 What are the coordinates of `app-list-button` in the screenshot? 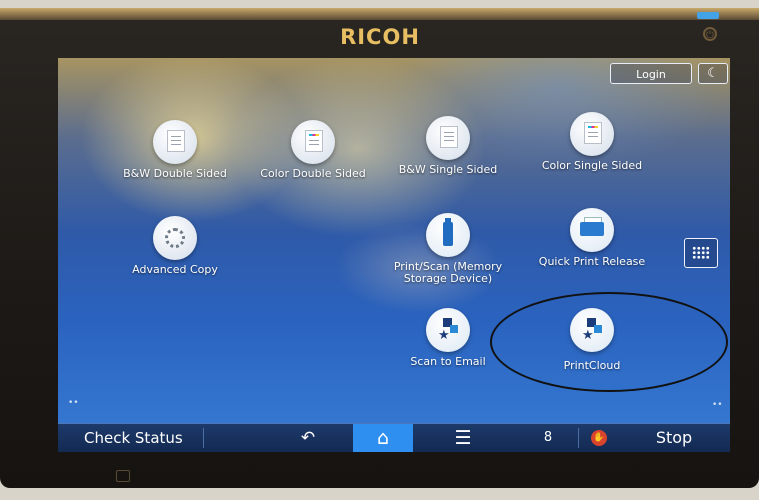 It's located at (701, 253).